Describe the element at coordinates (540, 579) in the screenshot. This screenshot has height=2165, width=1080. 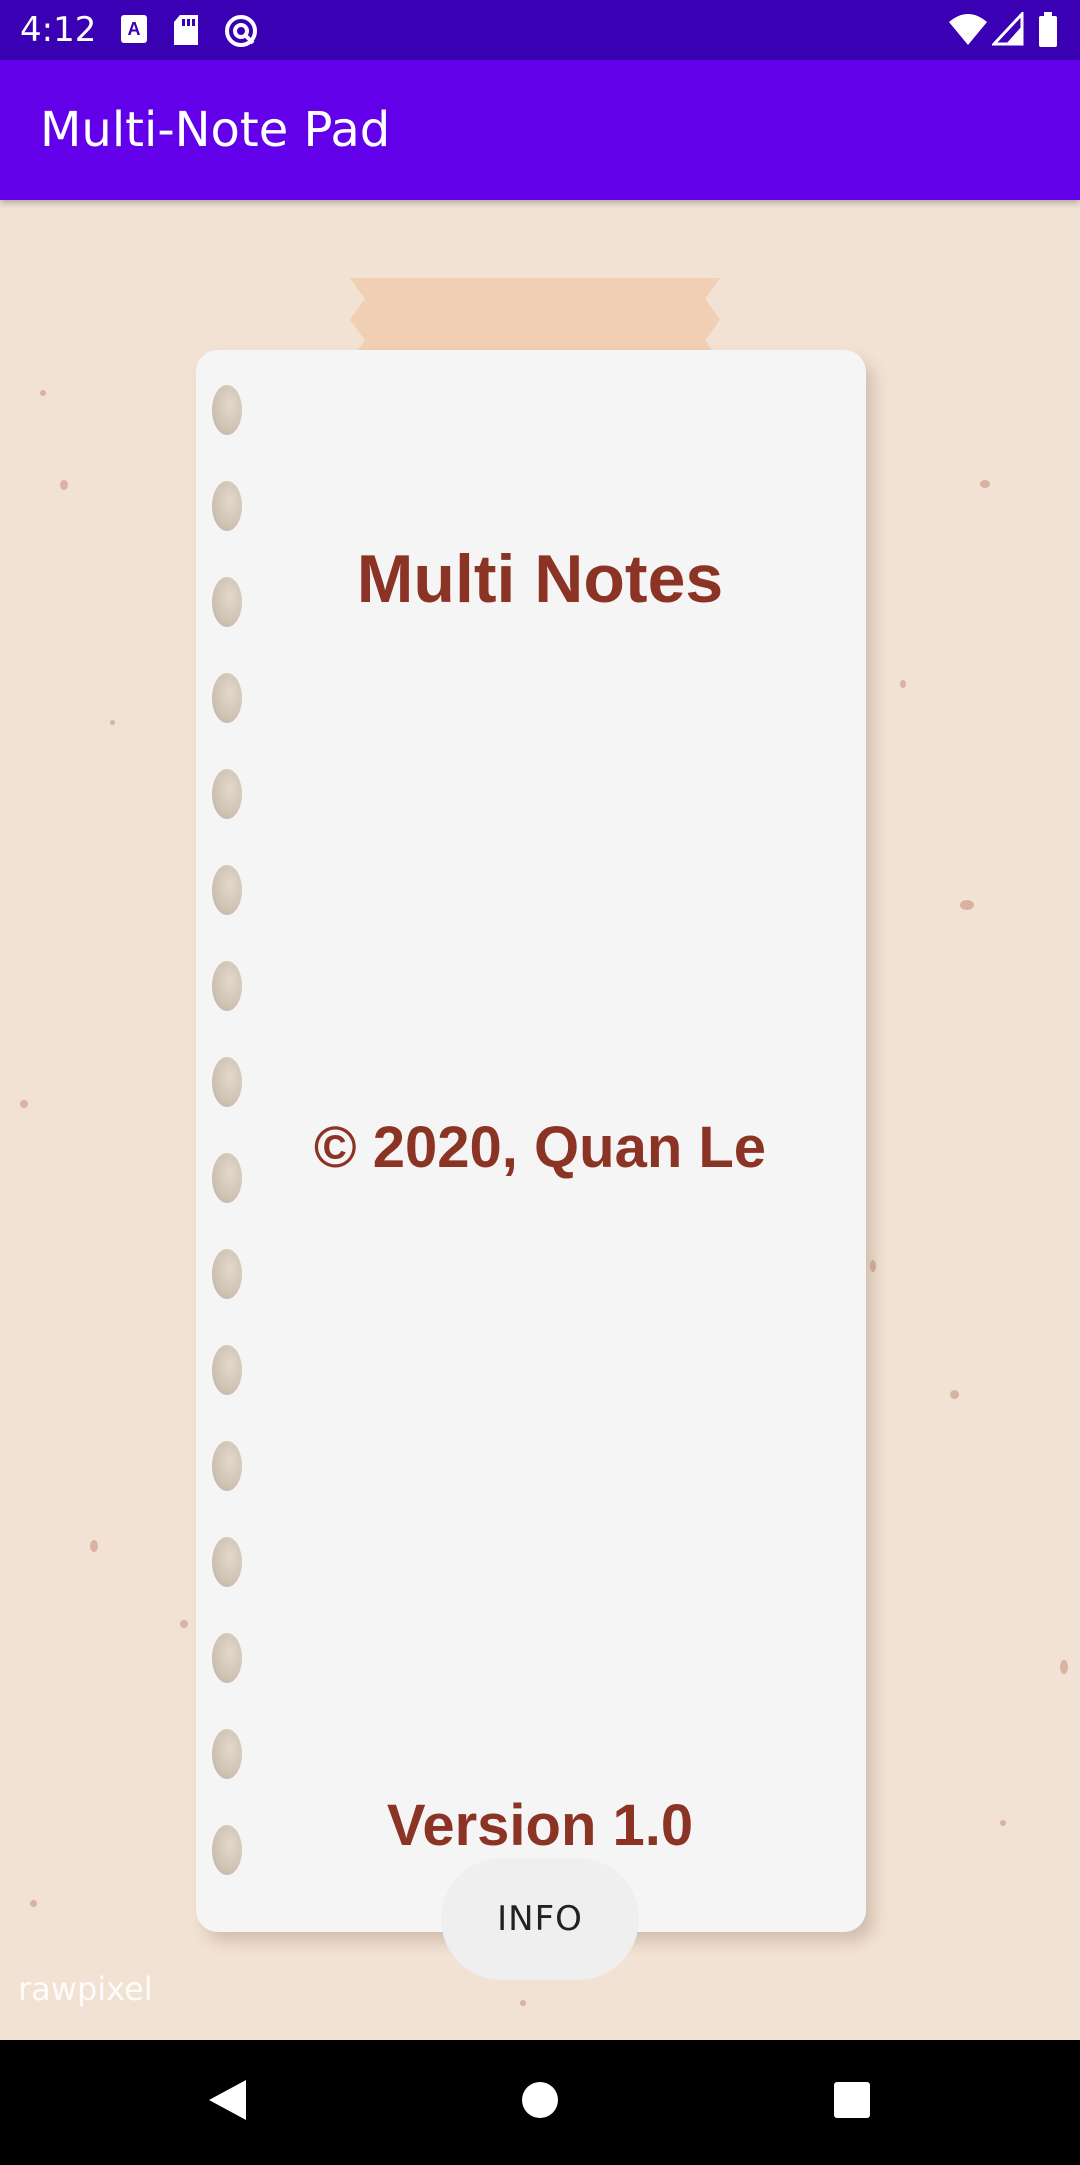
I see `note-title: Multi Notes` at that location.